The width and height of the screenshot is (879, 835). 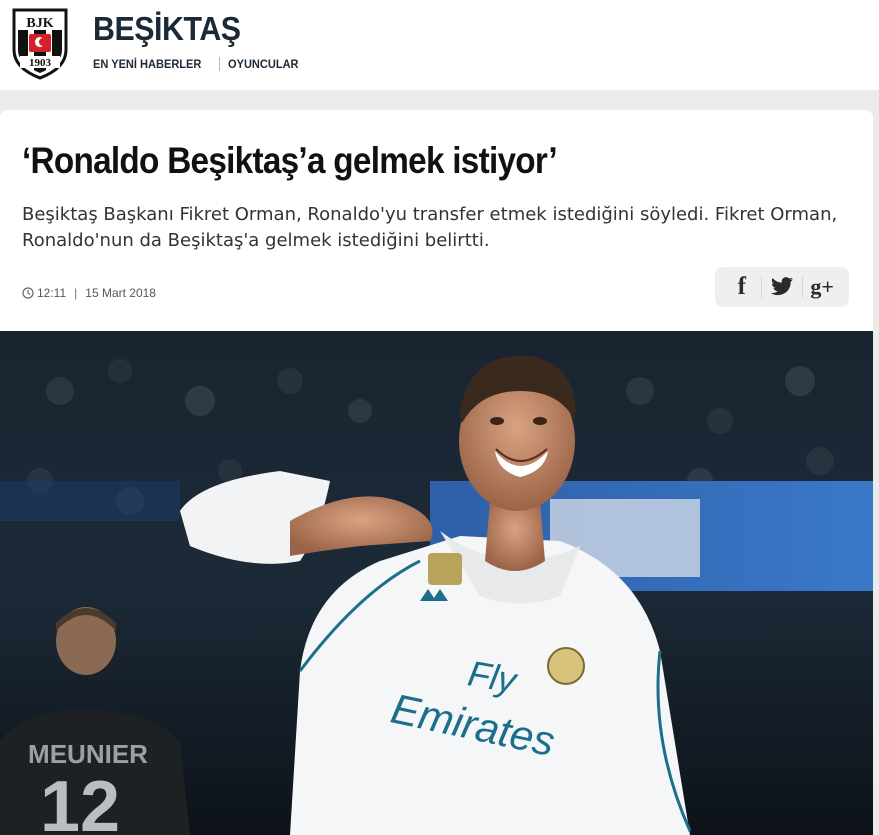 I want to click on logo-text-bottom: 1903, so click(x=40, y=63).